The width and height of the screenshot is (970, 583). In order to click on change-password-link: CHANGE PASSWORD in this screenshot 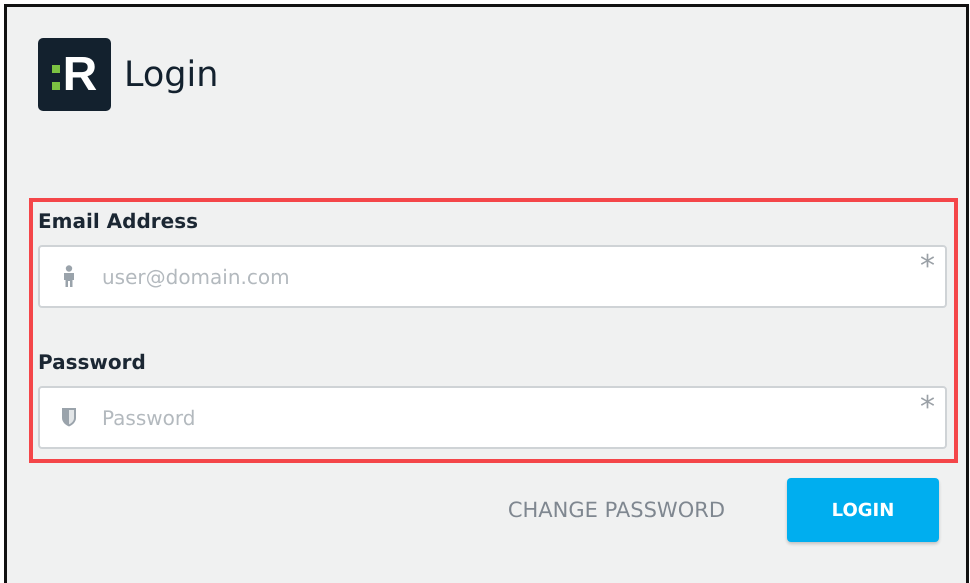, I will do `click(616, 510)`.